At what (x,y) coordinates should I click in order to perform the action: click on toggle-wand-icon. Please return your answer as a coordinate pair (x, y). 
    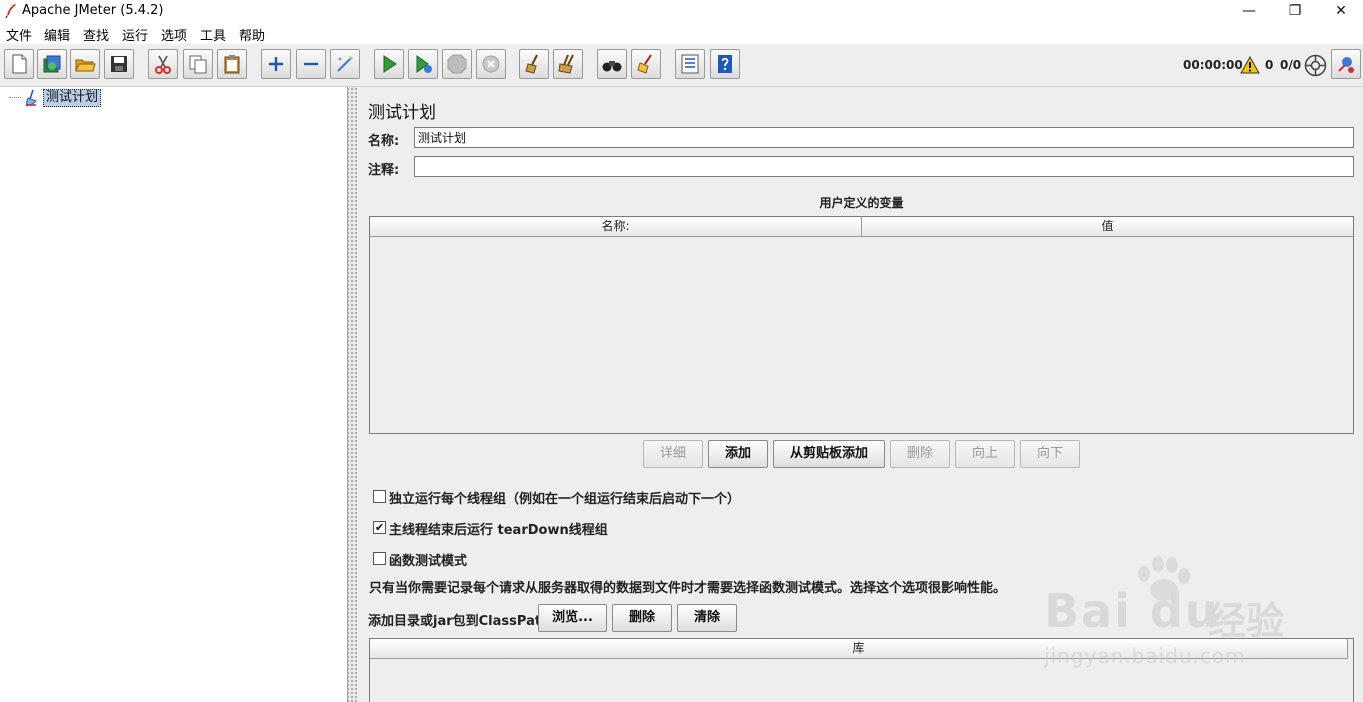
    Looking at the image, I should click on (345, 64).